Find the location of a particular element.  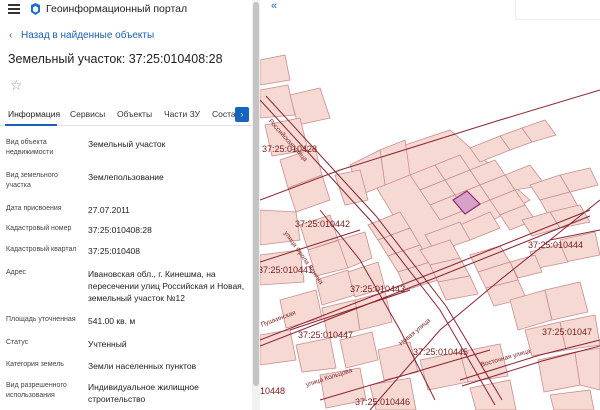

quarter-label: 37:25:010447 is located at coordinates (326, 335).